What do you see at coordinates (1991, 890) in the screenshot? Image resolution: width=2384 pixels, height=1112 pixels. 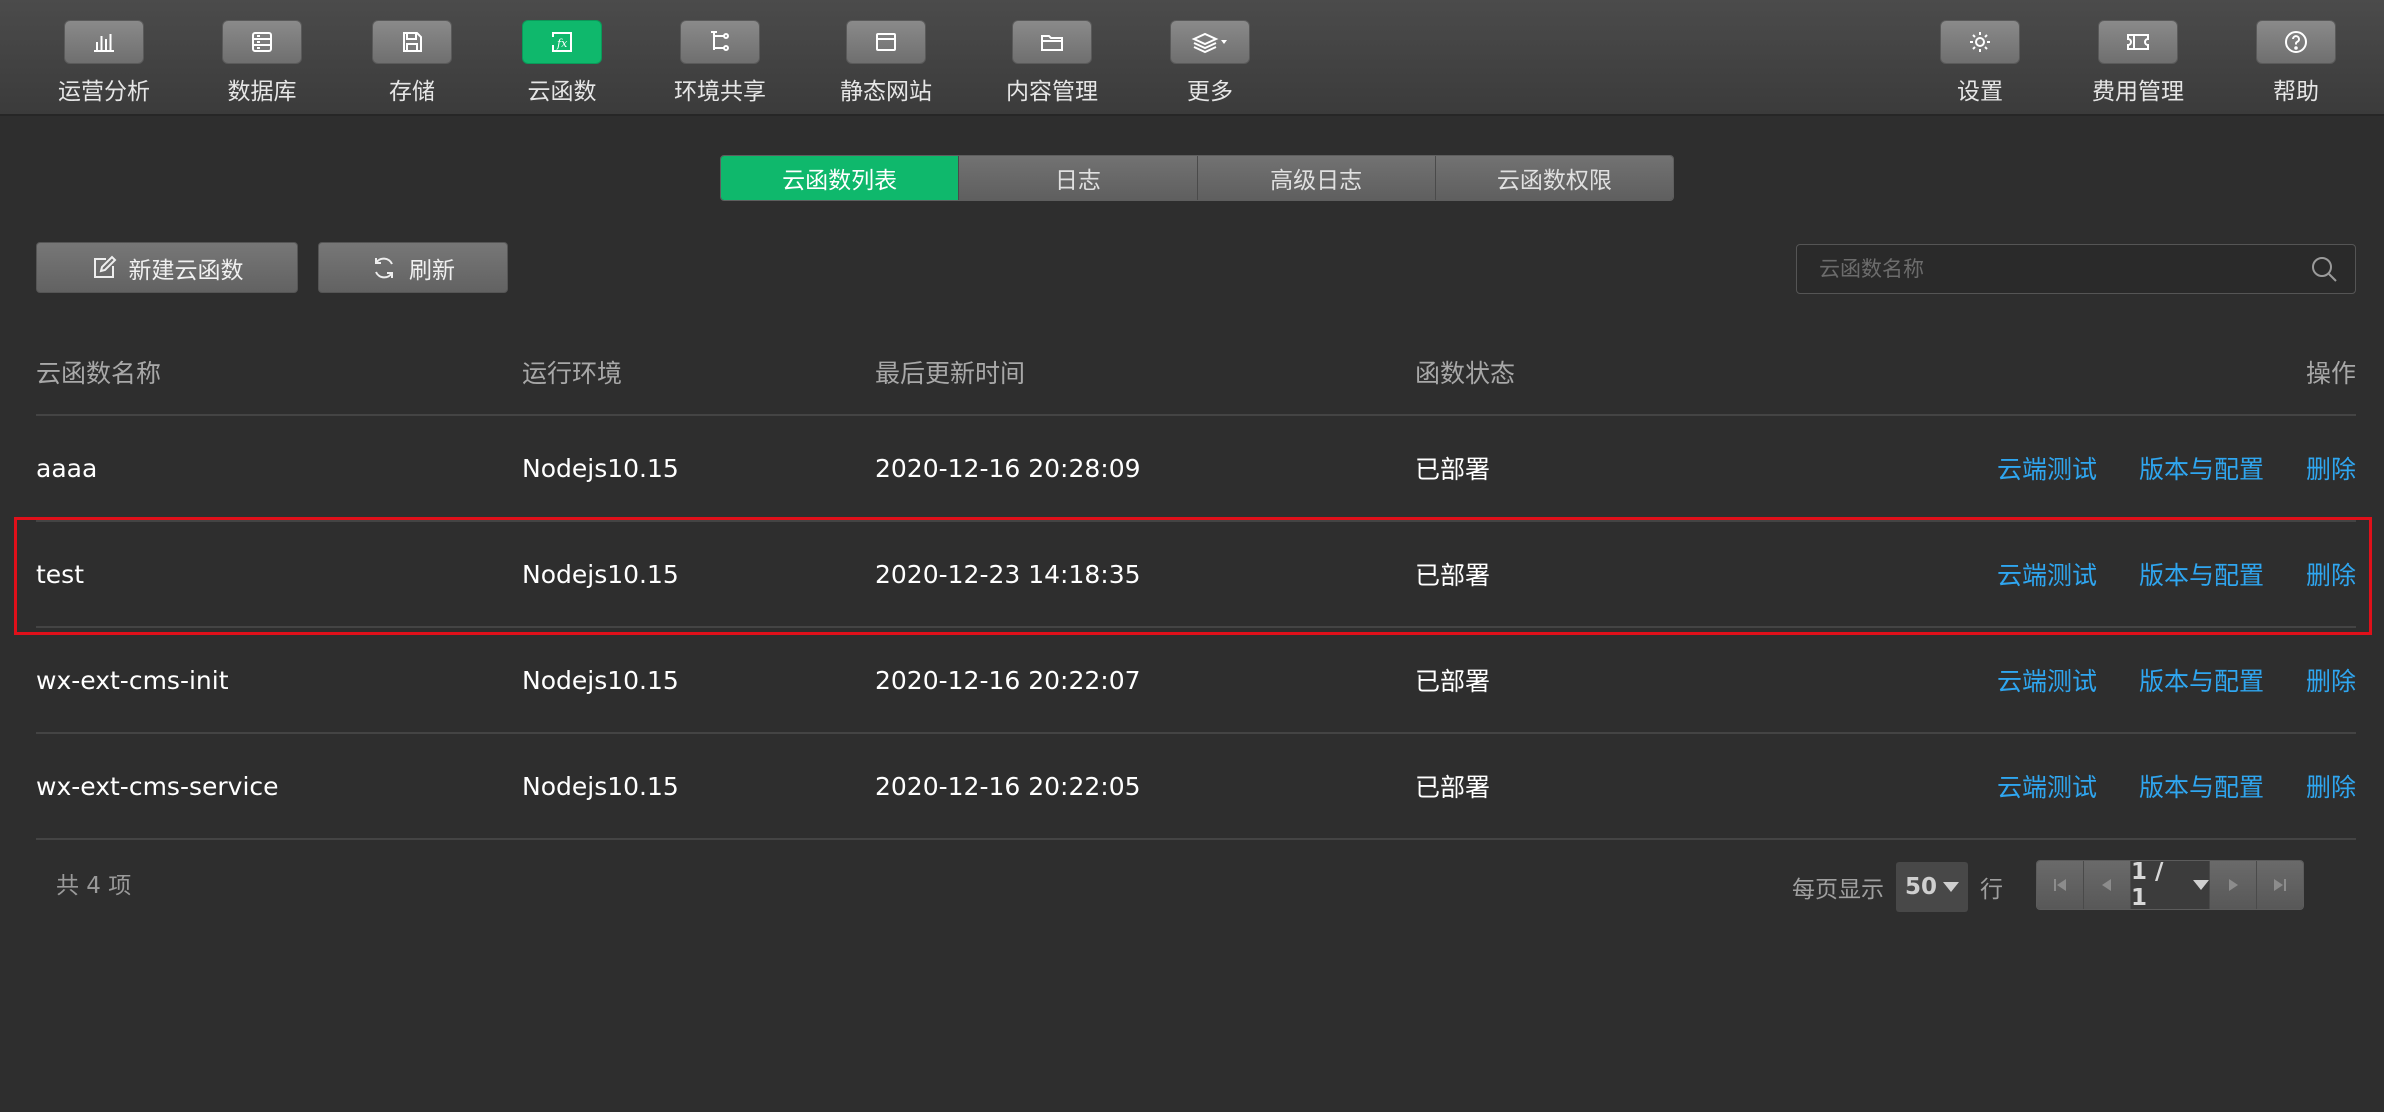 I see `per-page-suffix: 行` at bounding box center [1991, 890].